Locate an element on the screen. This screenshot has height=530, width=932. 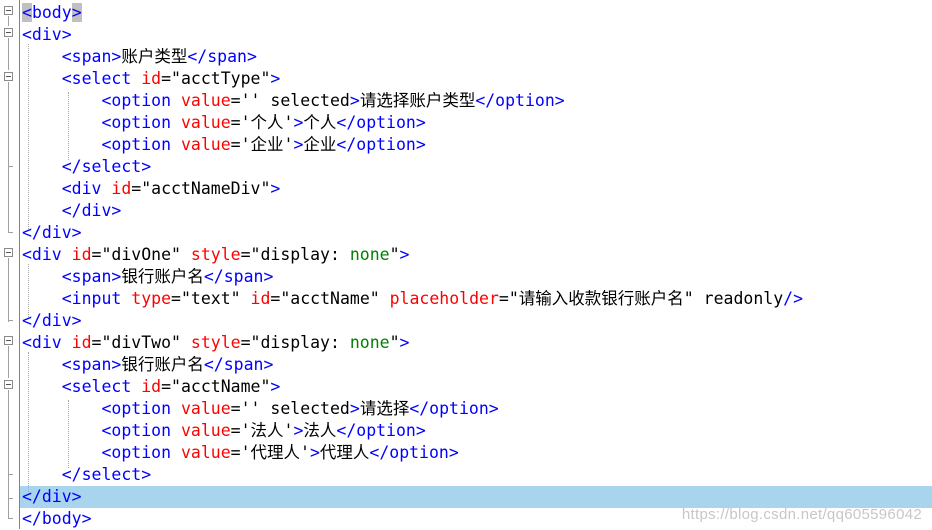
text: 代理人 is located at coordinates (344, 452).